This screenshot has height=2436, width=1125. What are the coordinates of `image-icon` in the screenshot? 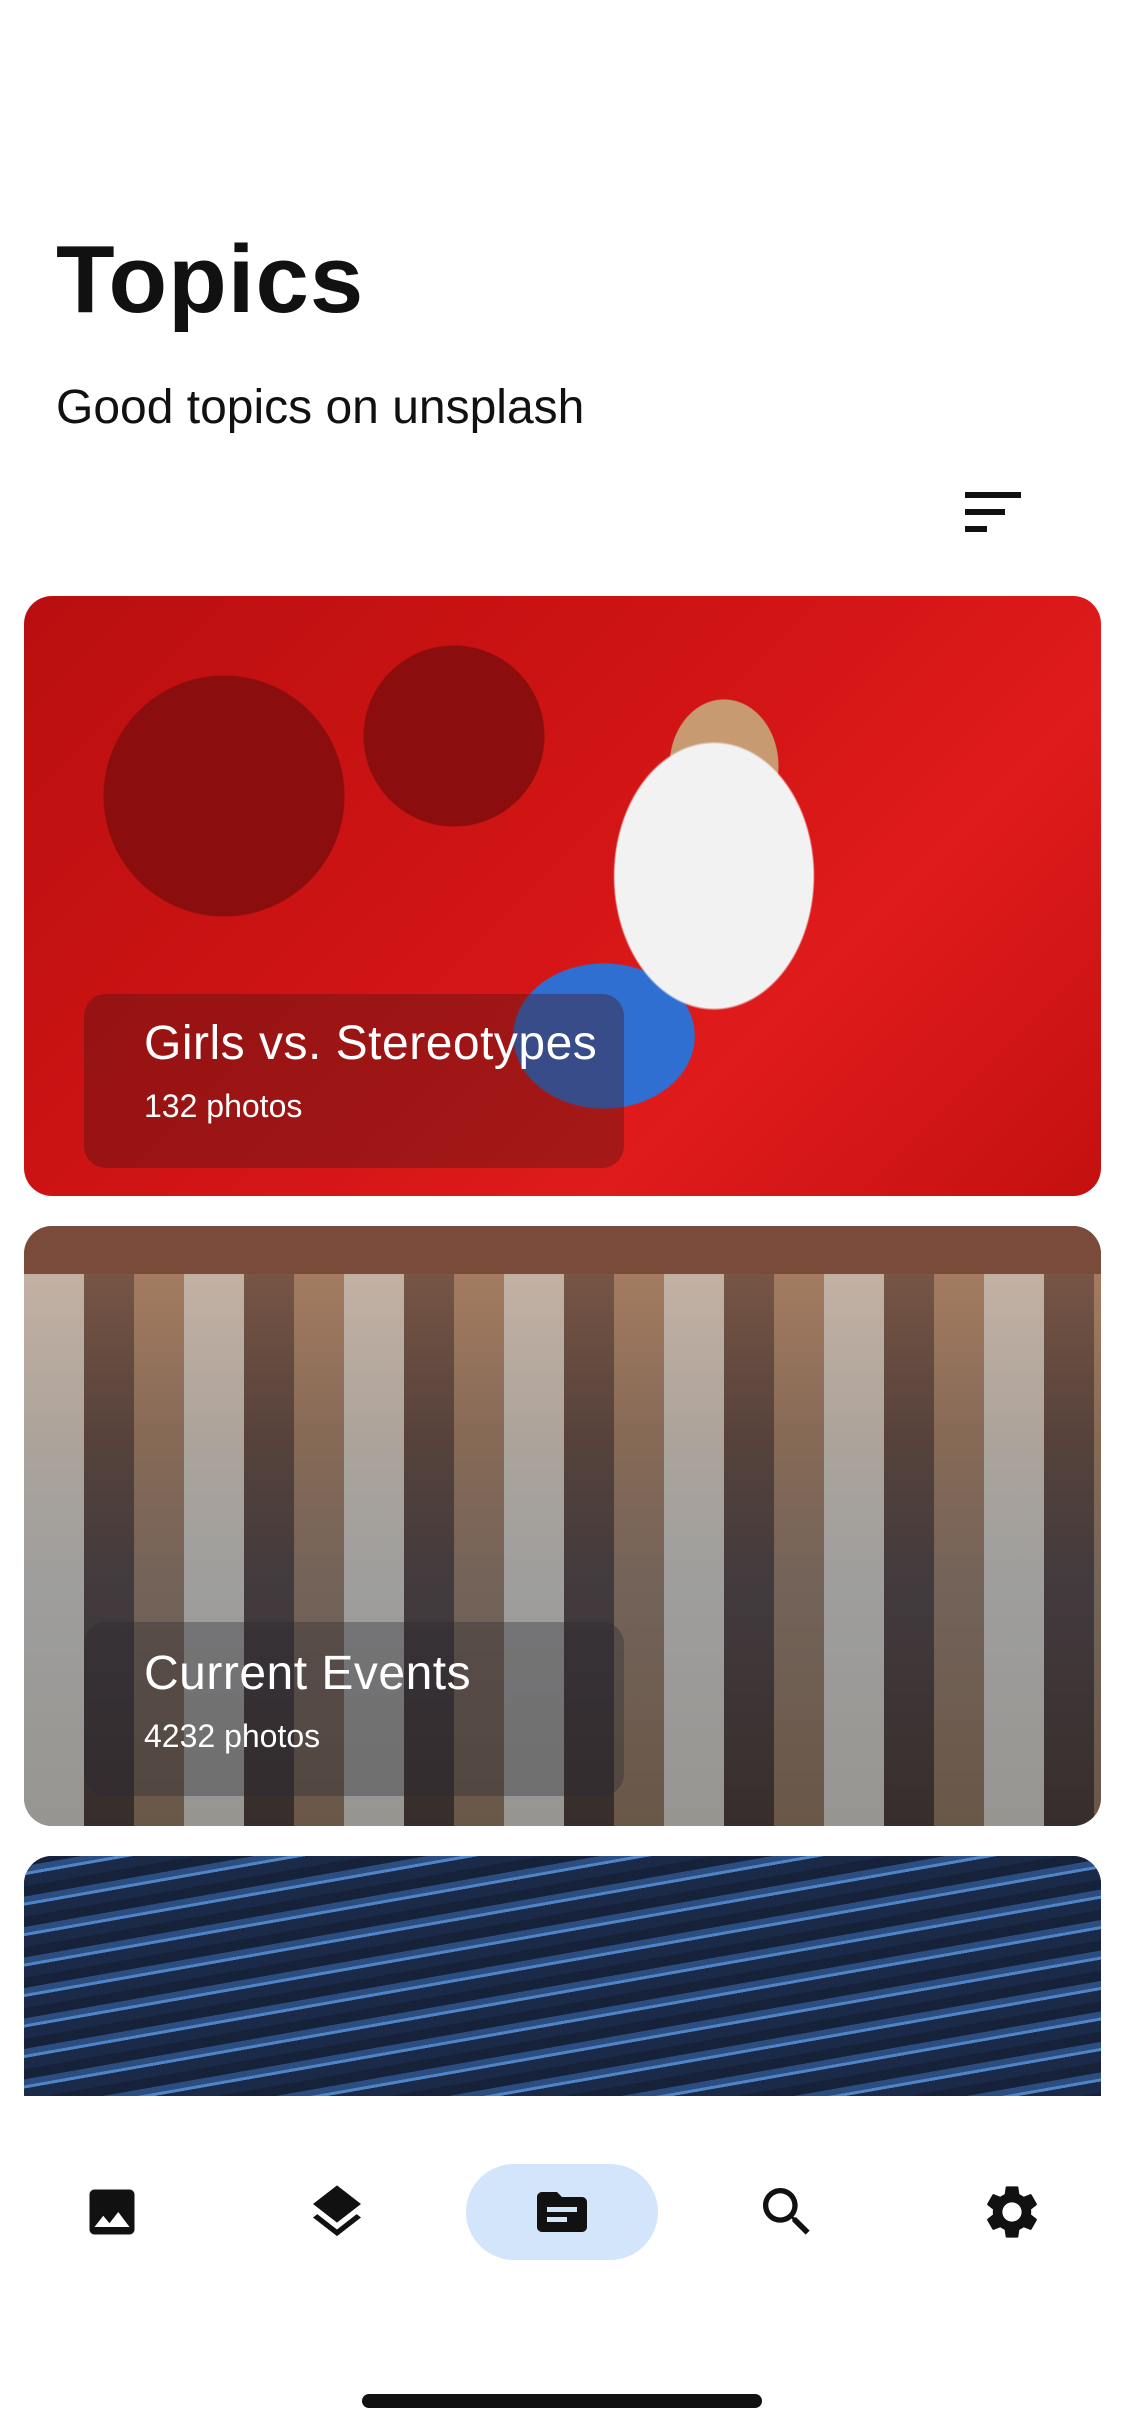 It's located at (112, 2212).